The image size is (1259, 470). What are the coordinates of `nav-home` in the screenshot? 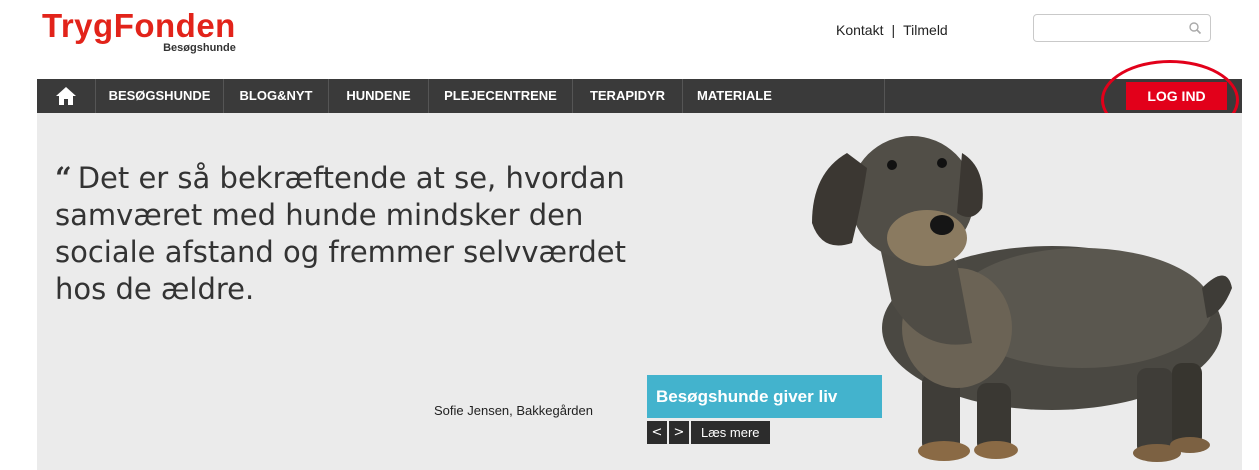 It's located at (66, 96).